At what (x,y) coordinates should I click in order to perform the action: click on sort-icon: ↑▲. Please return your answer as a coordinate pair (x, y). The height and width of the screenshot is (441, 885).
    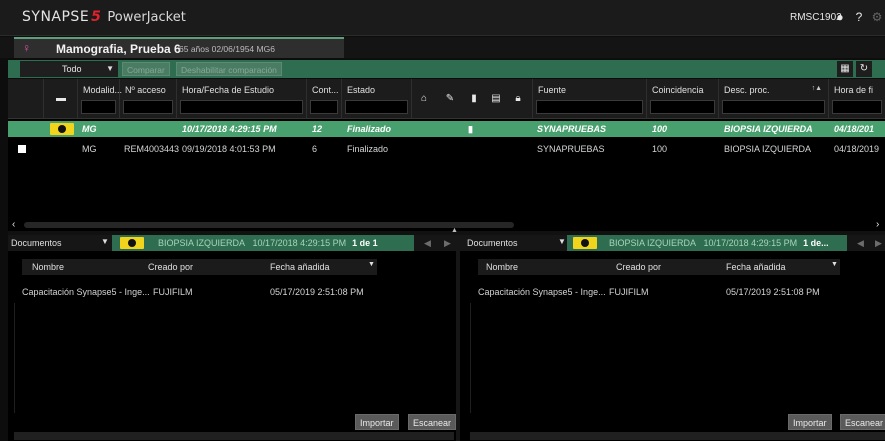
    Looking at the image, I should click on (816, 88).